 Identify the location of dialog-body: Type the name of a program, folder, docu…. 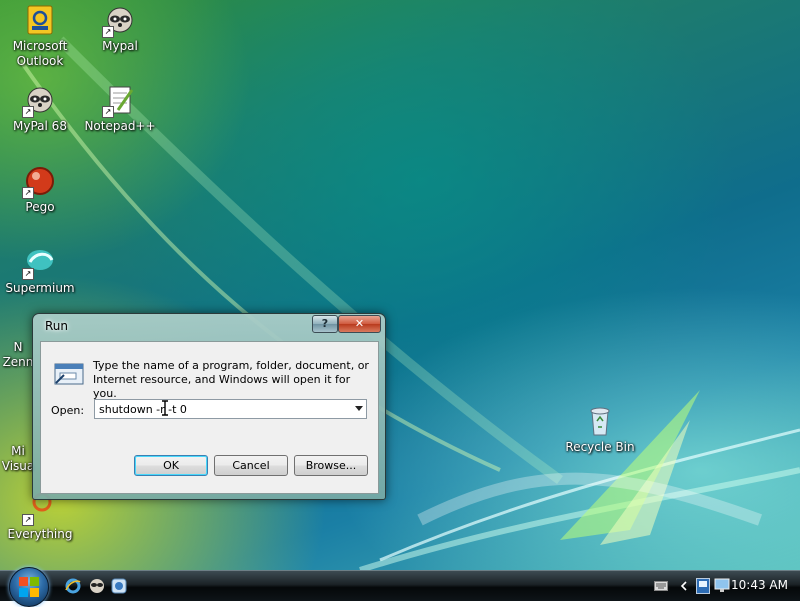
(209, 417).